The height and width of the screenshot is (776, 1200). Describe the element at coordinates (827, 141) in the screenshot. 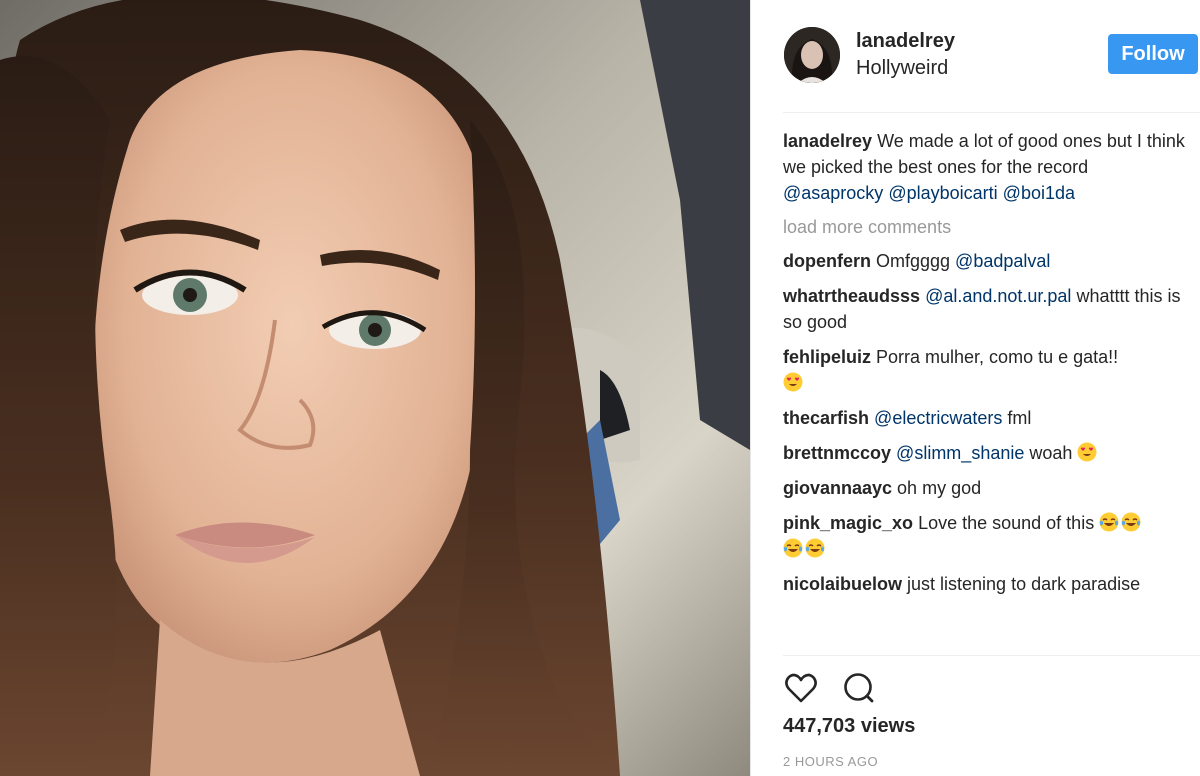

I see `caption-username: lanadelrey` at that location.